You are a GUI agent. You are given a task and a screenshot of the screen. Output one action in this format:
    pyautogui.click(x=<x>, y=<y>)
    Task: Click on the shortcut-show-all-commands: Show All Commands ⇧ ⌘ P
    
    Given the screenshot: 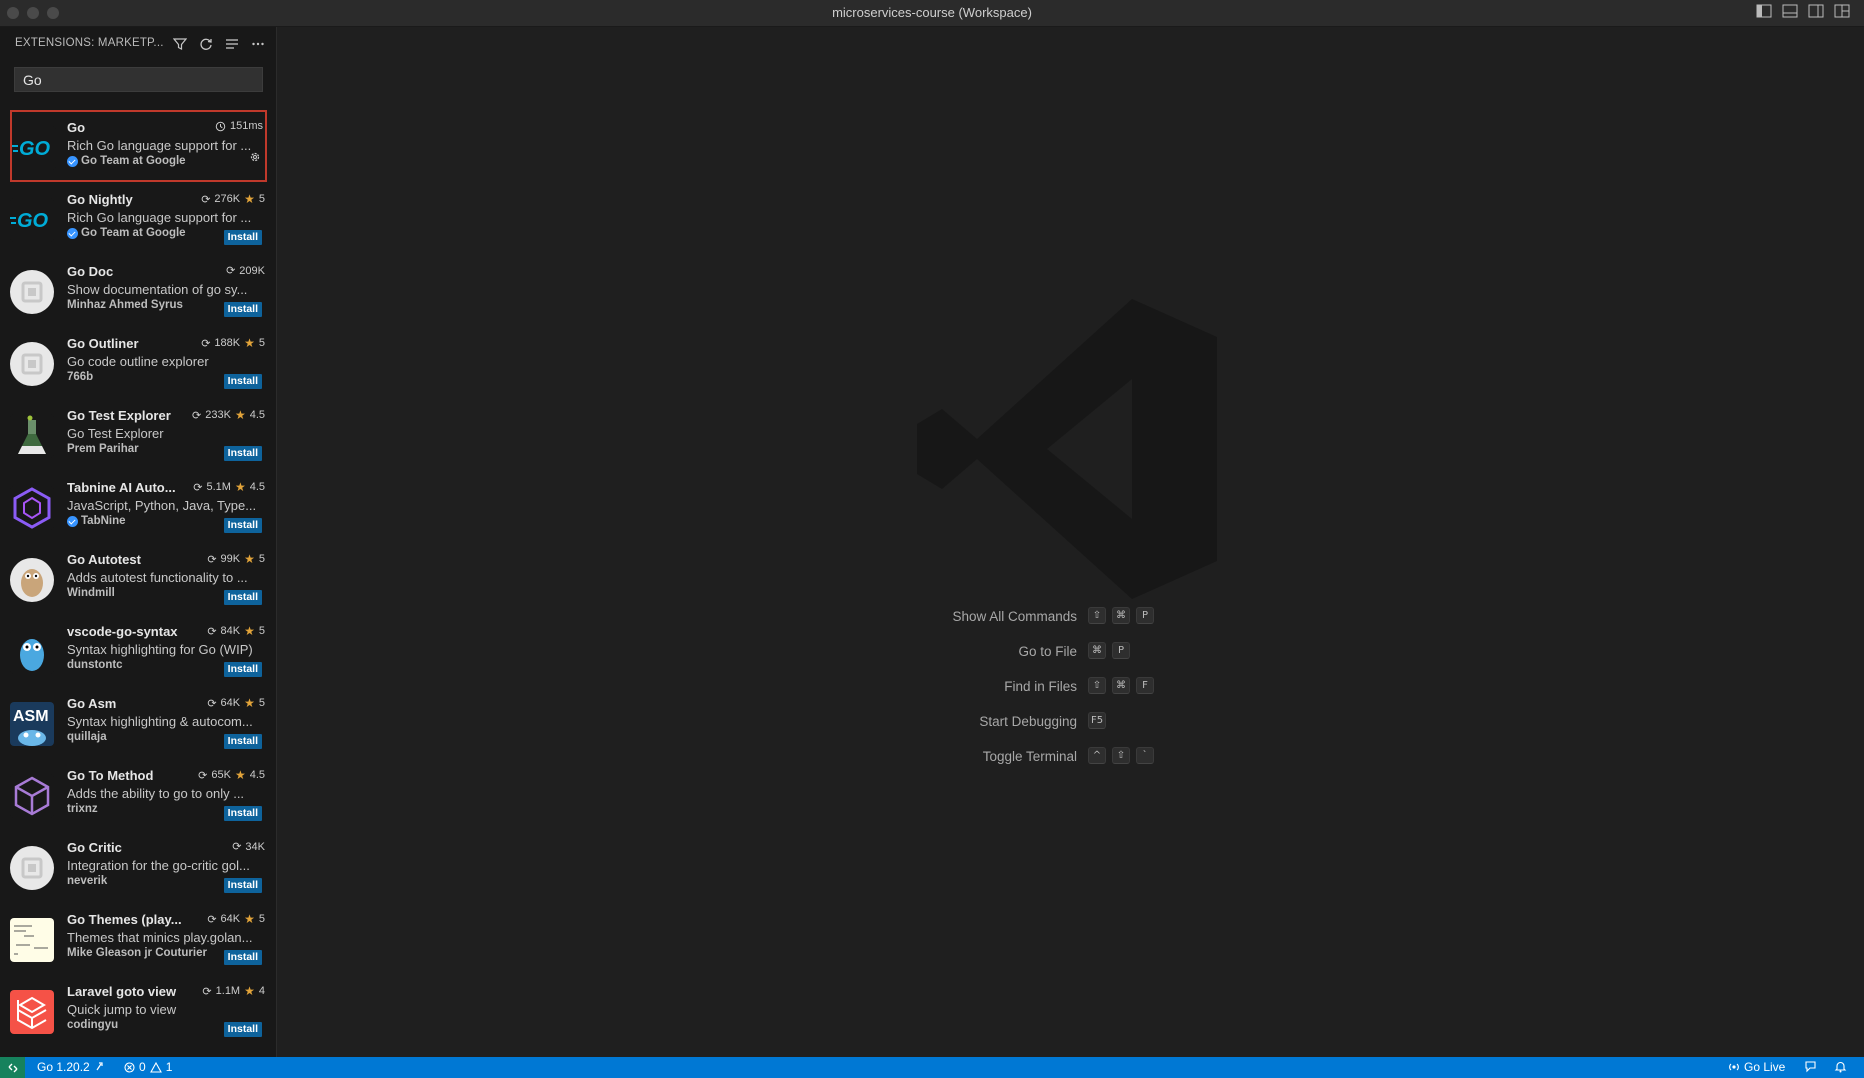 What is the action you would take?
    pyautogui.click(x=1107, y=624)
    